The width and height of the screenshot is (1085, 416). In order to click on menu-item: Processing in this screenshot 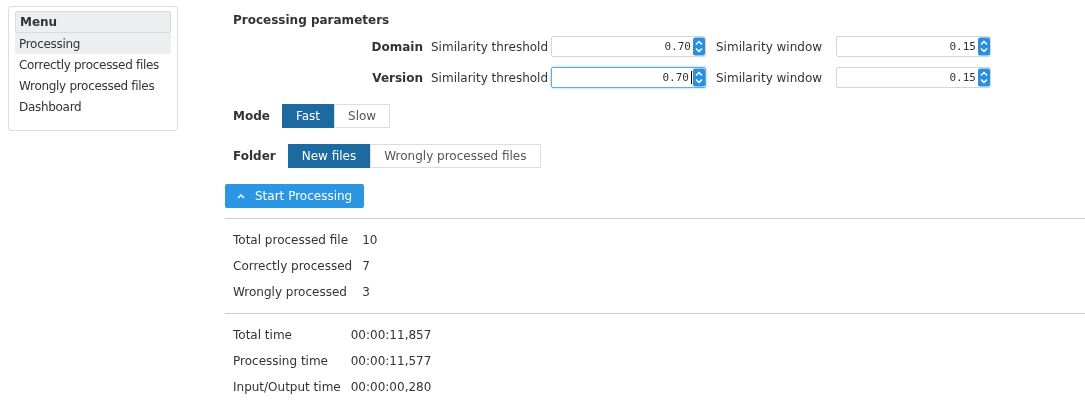, I will do `click(93, 43)`.